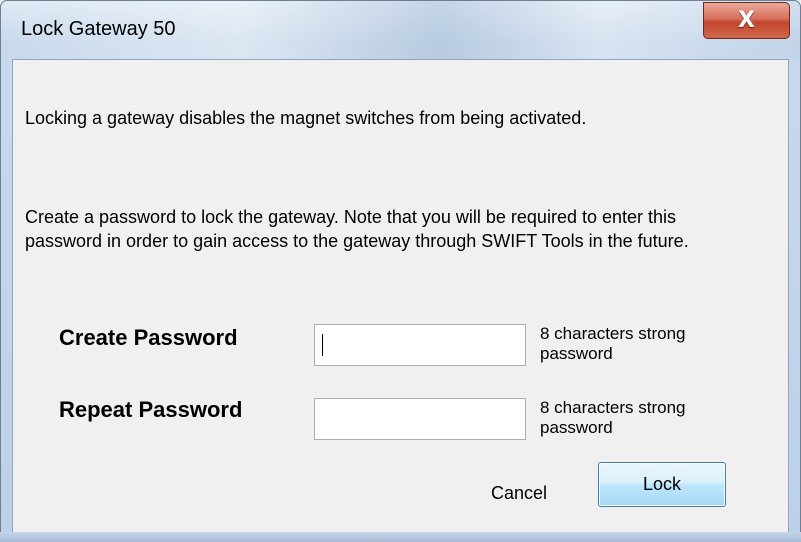  Describe the element at coordinates (322, 345) in the screenshot. I see `text-caret` at that location.